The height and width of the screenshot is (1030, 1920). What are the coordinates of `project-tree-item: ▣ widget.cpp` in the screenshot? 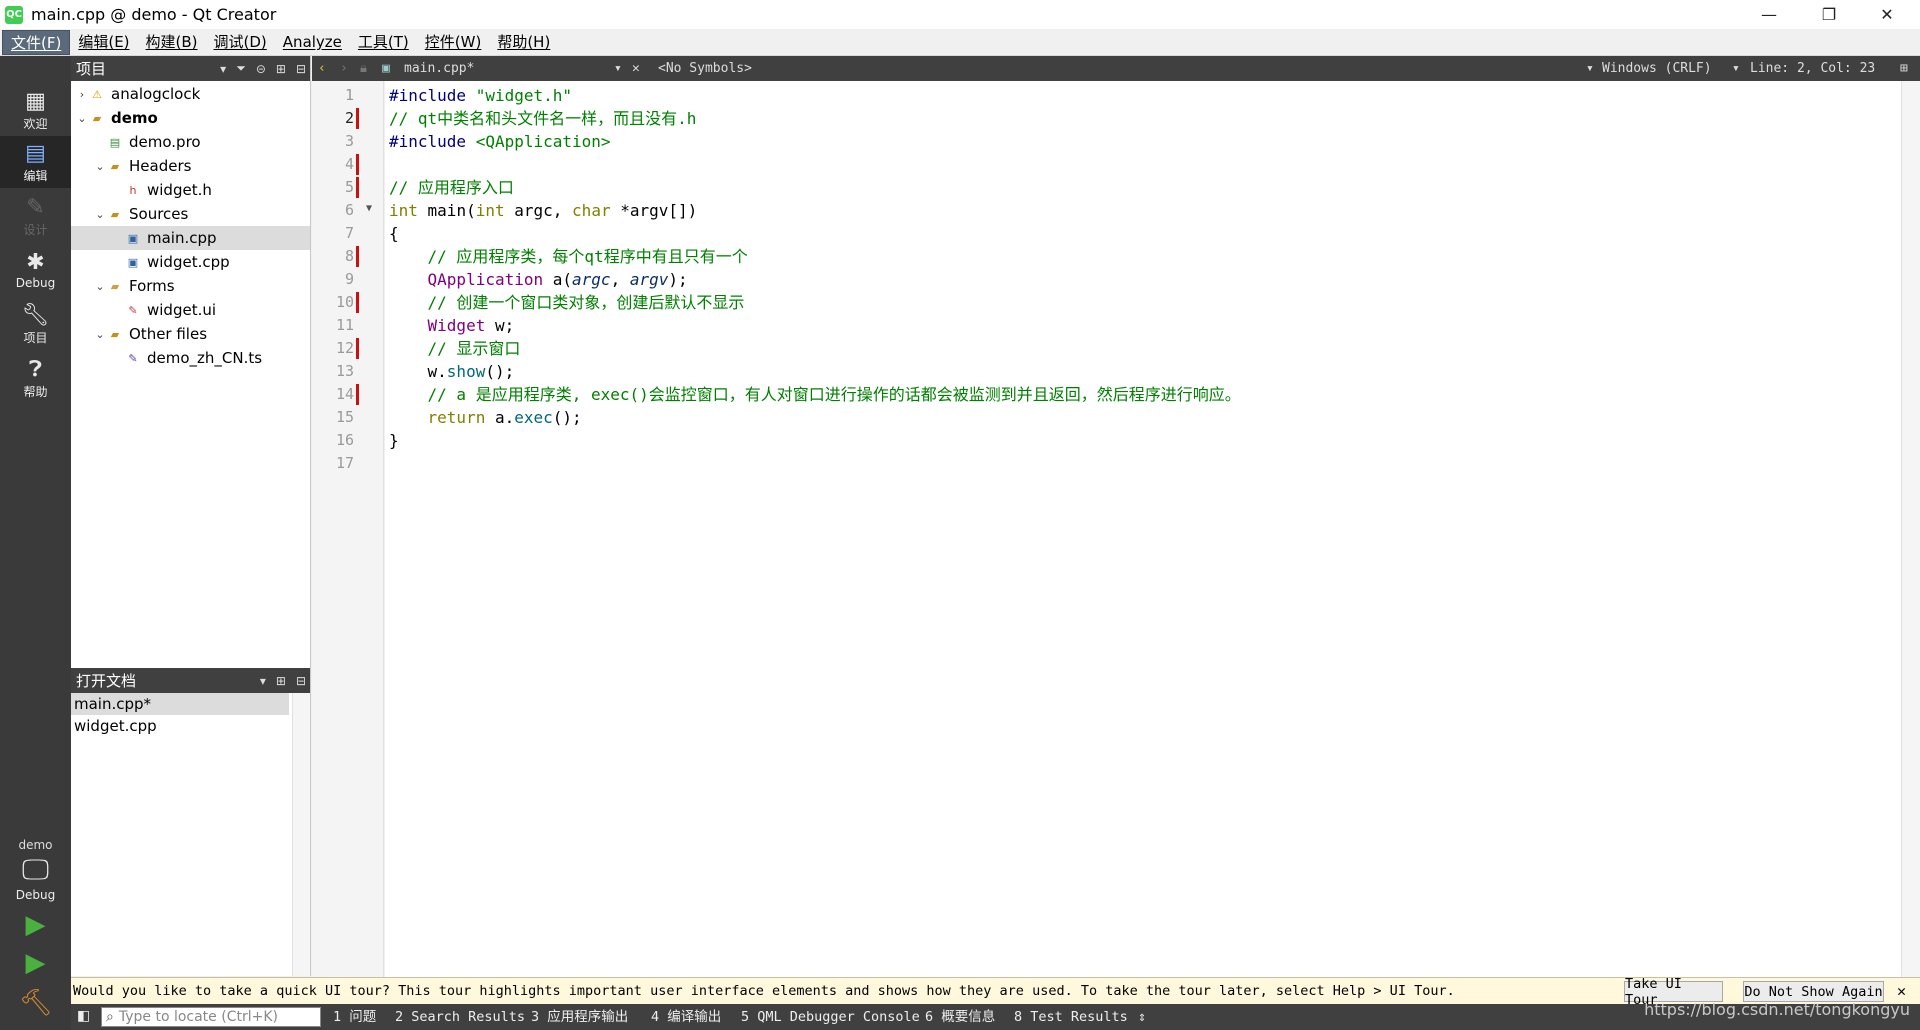 It's located at (190, 262).